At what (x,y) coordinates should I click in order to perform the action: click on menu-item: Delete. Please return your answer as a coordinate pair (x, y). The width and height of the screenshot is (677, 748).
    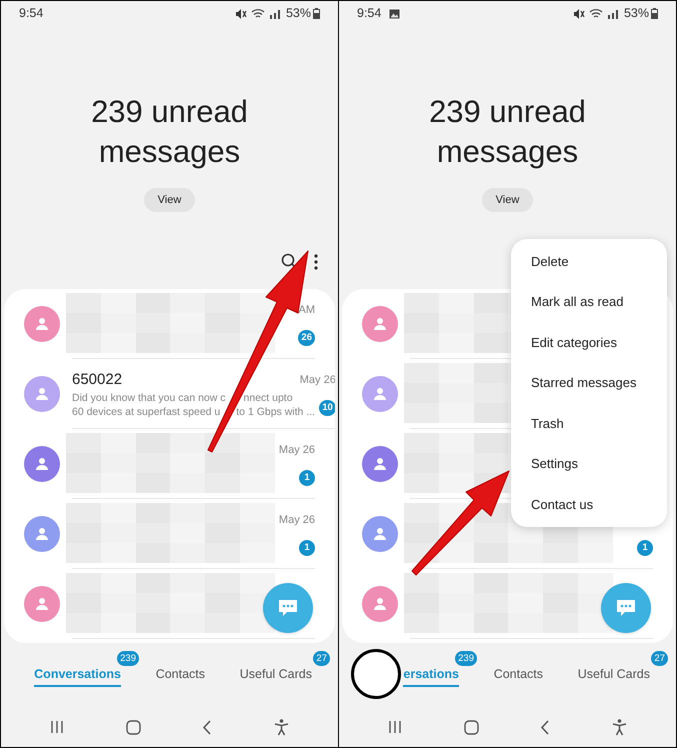
    Looking at the image, I should click on (589, 261).